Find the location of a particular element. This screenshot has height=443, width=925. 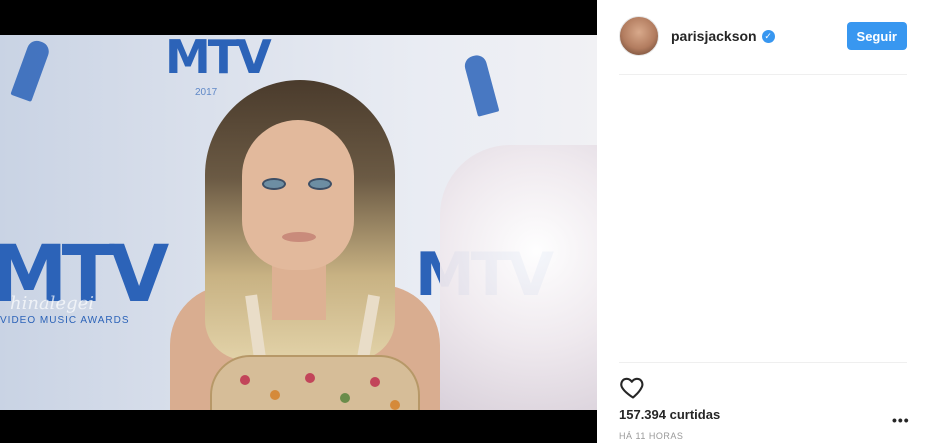

follow-button: Seguir is located at coordinates (876, 36).